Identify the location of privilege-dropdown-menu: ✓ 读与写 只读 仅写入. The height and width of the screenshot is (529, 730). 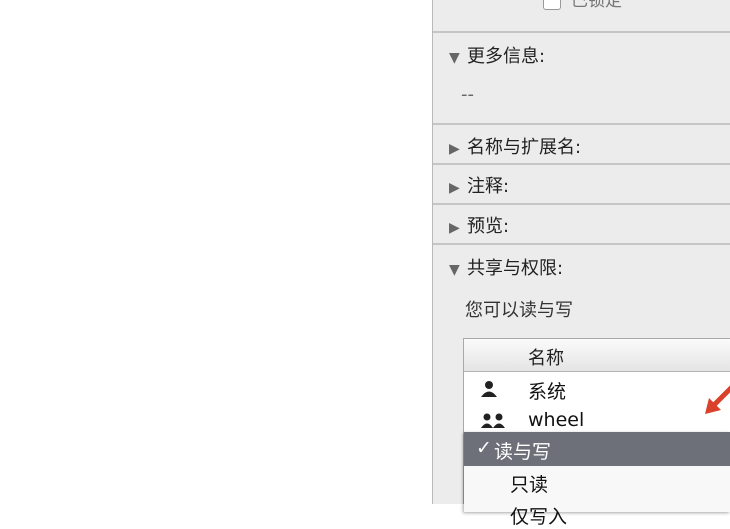
(597, 480).